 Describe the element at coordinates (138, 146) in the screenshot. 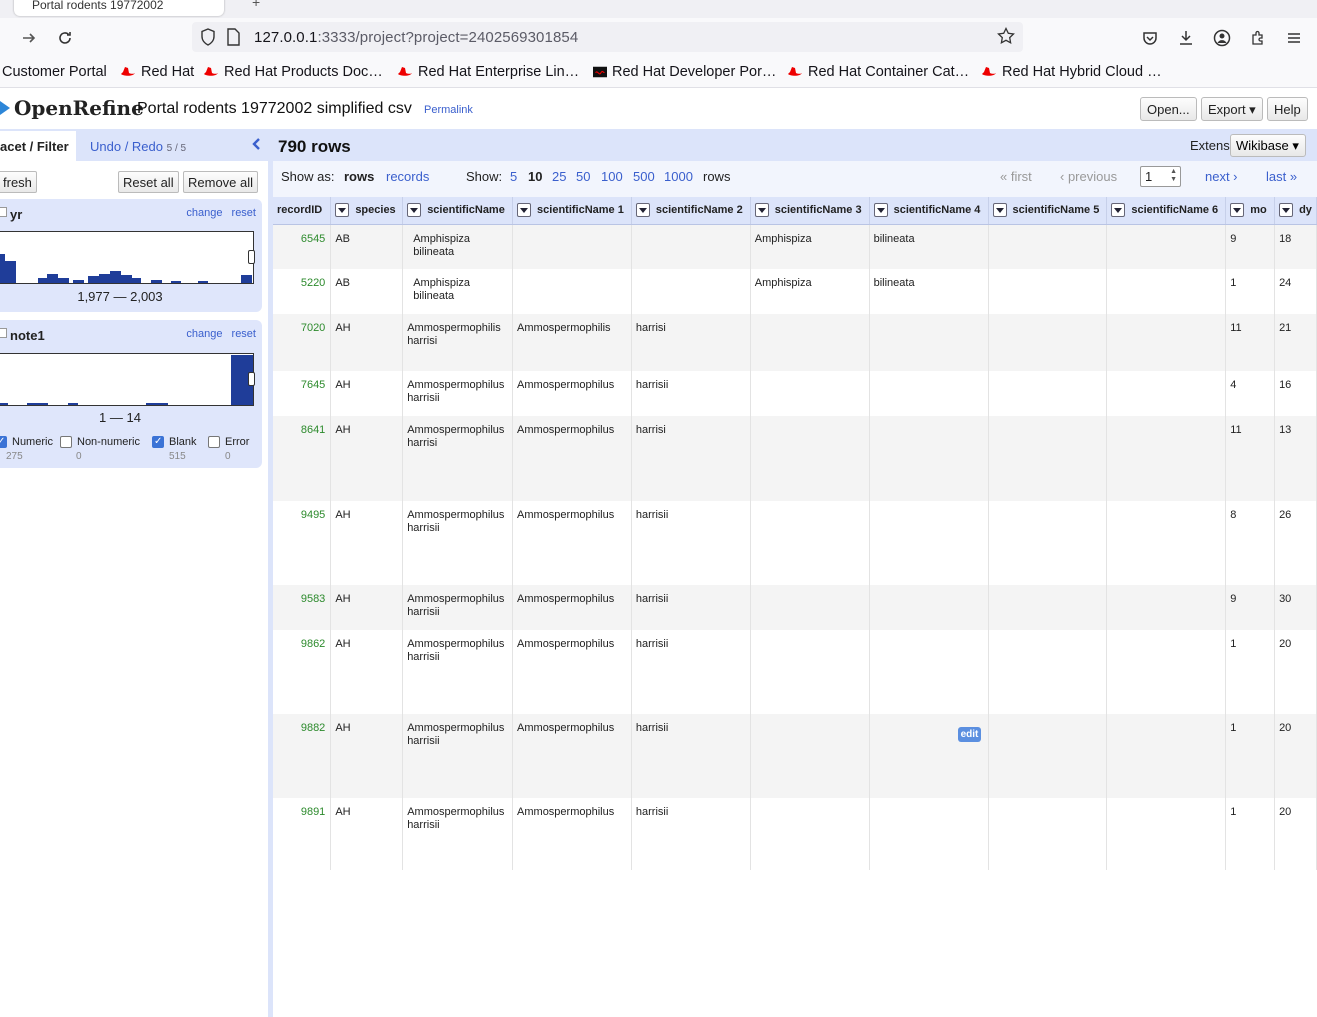

I see `tab-undo-redo: Undo / Redo 5 / 5` at that location.